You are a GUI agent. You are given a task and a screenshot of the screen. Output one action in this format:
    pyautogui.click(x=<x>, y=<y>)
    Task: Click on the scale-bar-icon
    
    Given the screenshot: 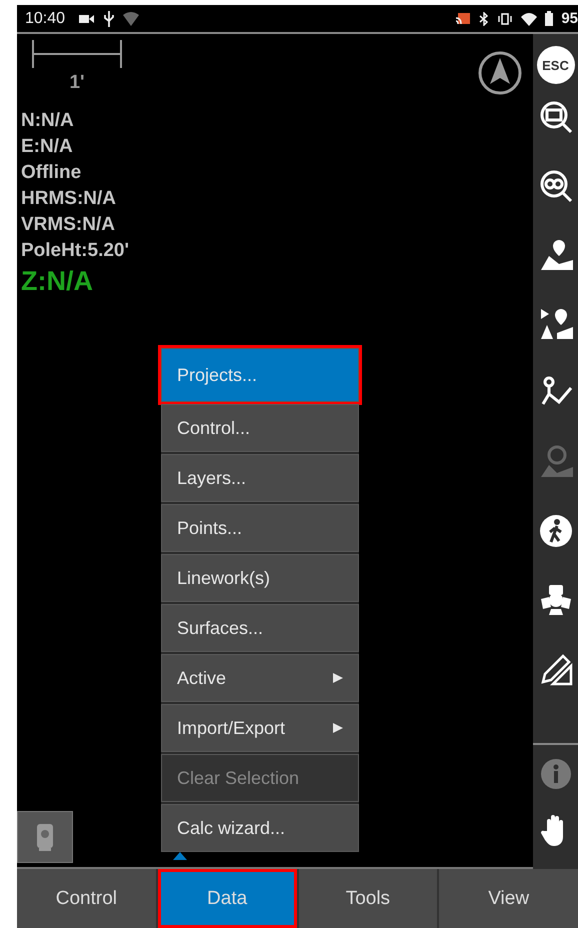 What is the action you would take?
    pyautogui.click(x=77, y=54)
    